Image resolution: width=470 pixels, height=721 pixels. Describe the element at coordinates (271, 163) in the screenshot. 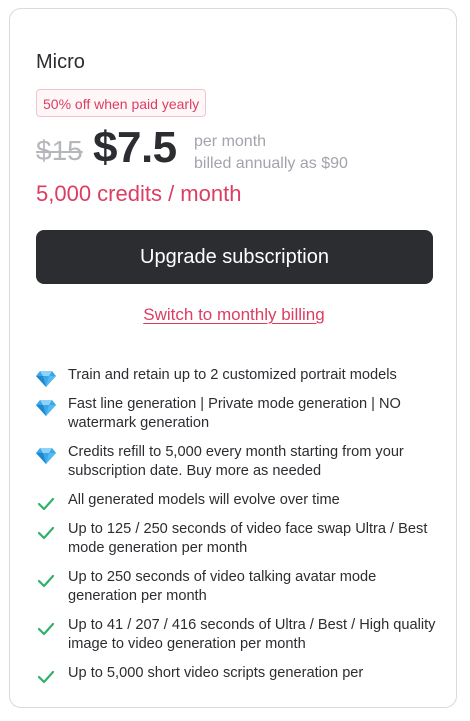

I see `billing-note: billed annually as $90` at that location.